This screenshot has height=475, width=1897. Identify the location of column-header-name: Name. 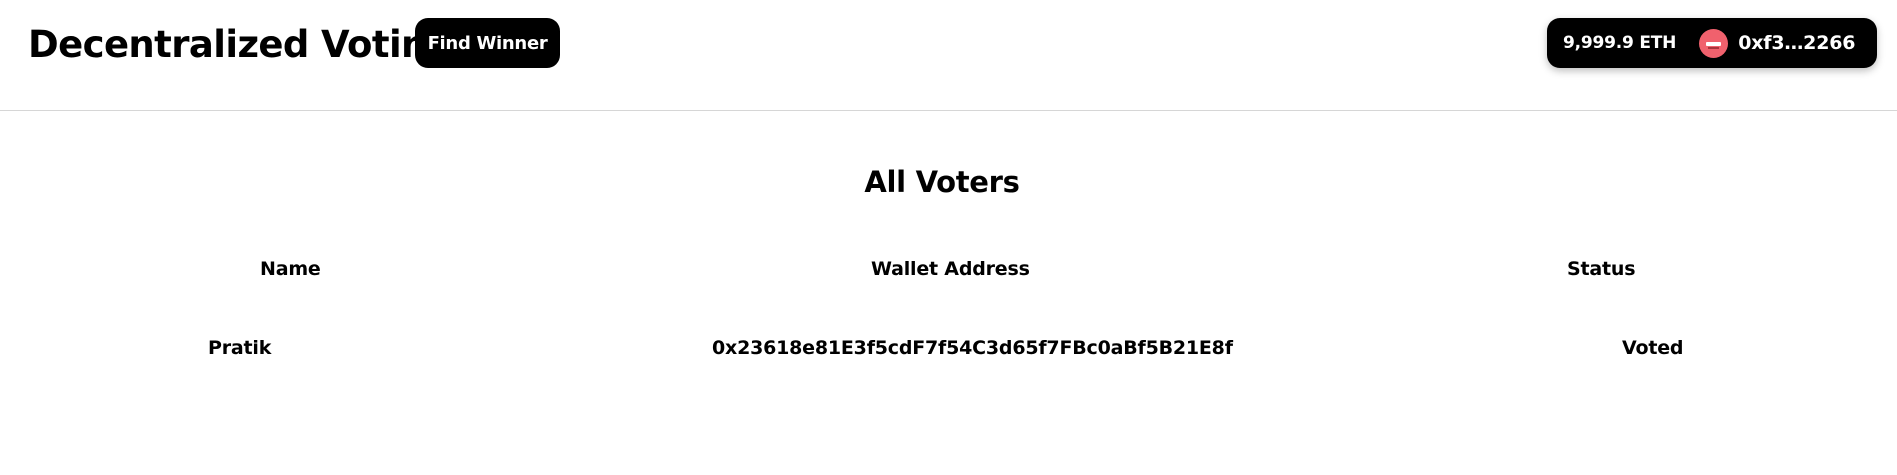
(290, 269).